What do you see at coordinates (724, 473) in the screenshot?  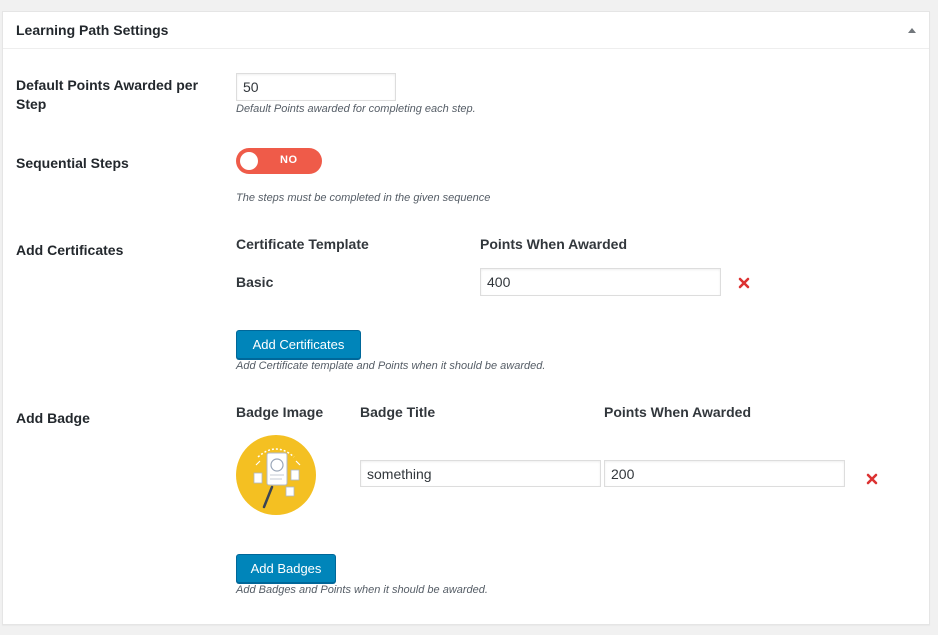 I see `badge-points-input` at bounding box center [724, 473].